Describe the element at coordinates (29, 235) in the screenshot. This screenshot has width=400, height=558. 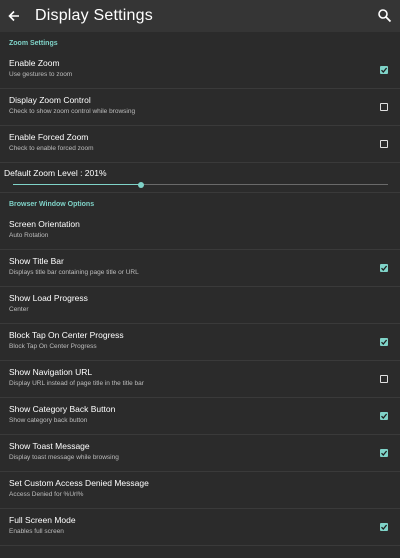
I see `setting-summary: Auto Rotation` at that location.